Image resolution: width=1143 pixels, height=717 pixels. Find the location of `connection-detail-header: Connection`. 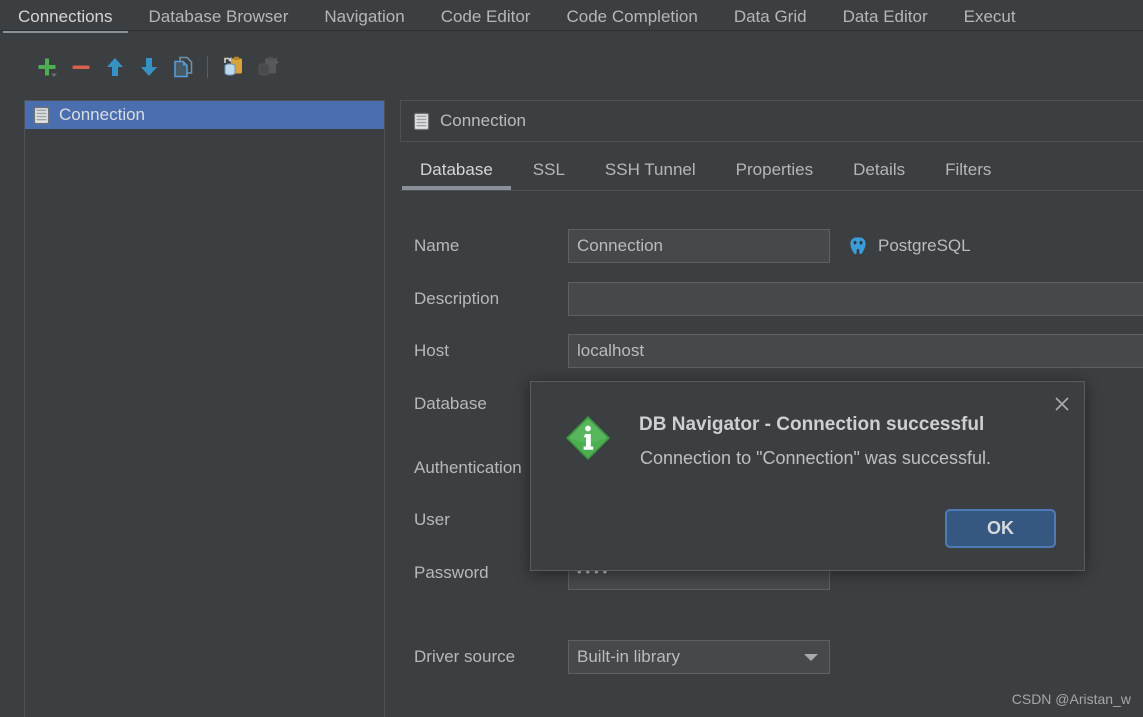

connection-detail-header: Connection is located at coordinates (771, 121).